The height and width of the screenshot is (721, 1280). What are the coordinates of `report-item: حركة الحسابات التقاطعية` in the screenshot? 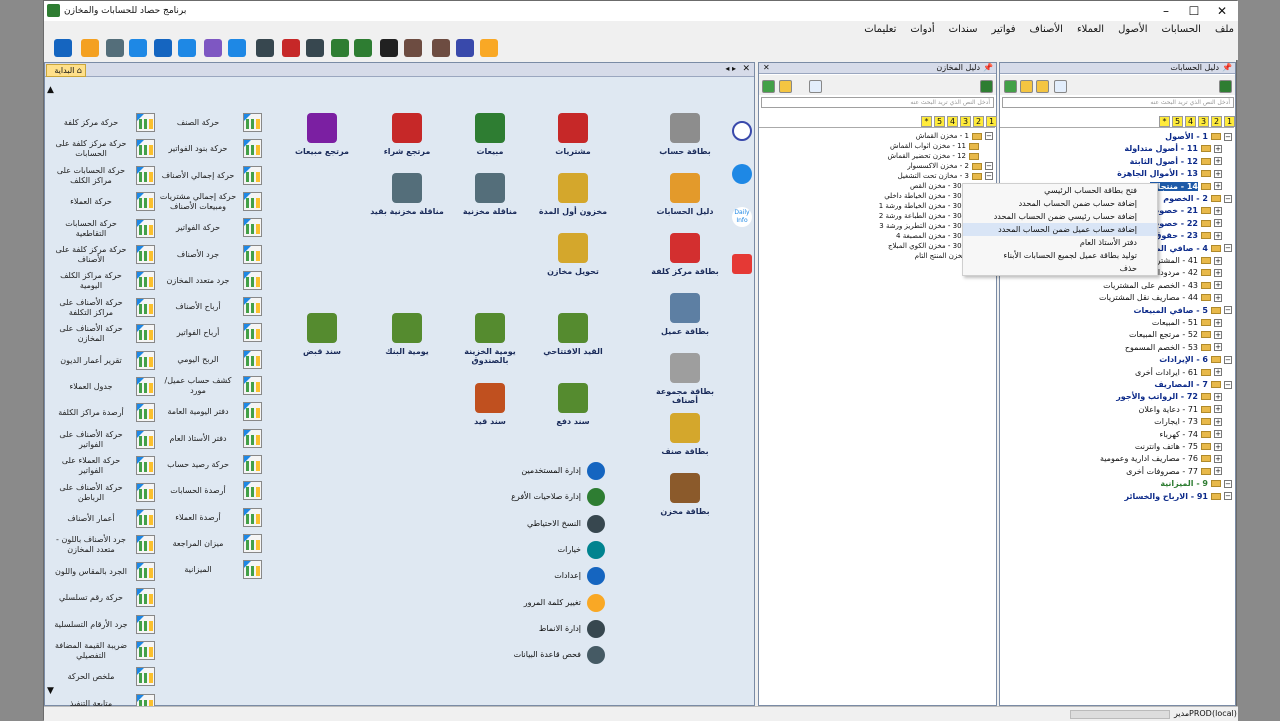 It's located at (100, 229).